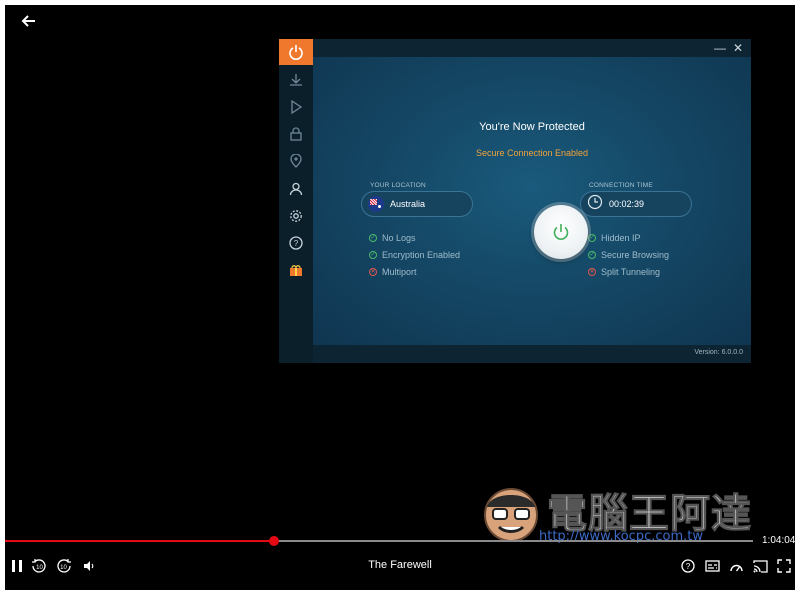 This screenshot has height=595, width=800. I want to click on minimize-icon: —, so click(720, 48).